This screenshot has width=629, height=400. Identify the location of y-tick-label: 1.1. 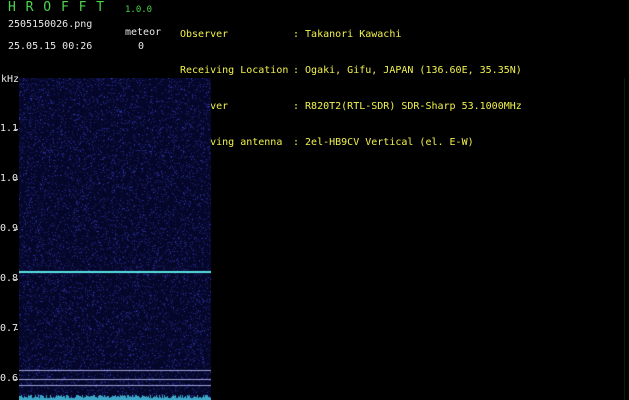
(9, 128).